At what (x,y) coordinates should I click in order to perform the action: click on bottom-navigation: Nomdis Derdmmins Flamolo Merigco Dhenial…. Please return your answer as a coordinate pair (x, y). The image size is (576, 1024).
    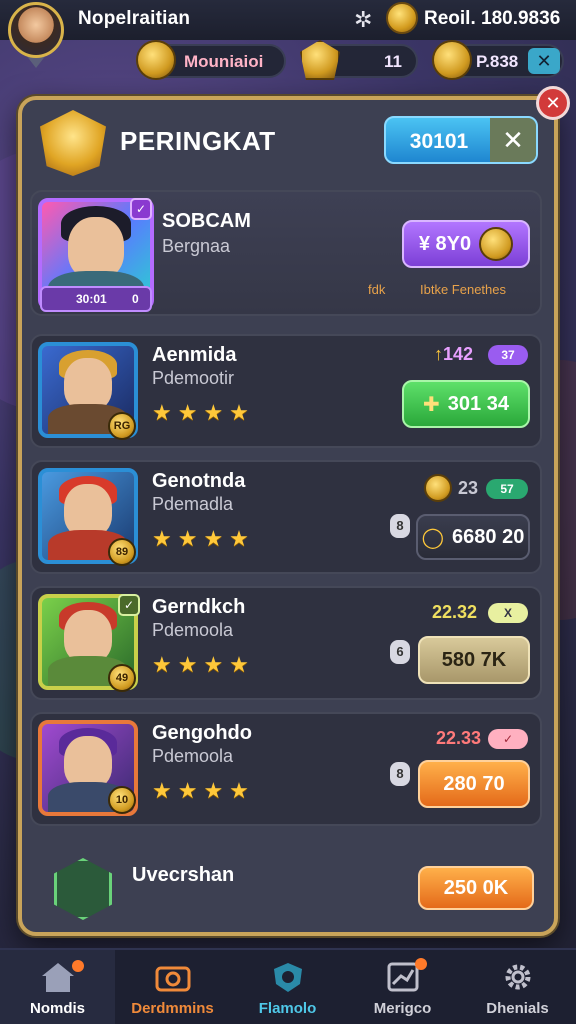
    Looking at the image, I should click on (288, 986).